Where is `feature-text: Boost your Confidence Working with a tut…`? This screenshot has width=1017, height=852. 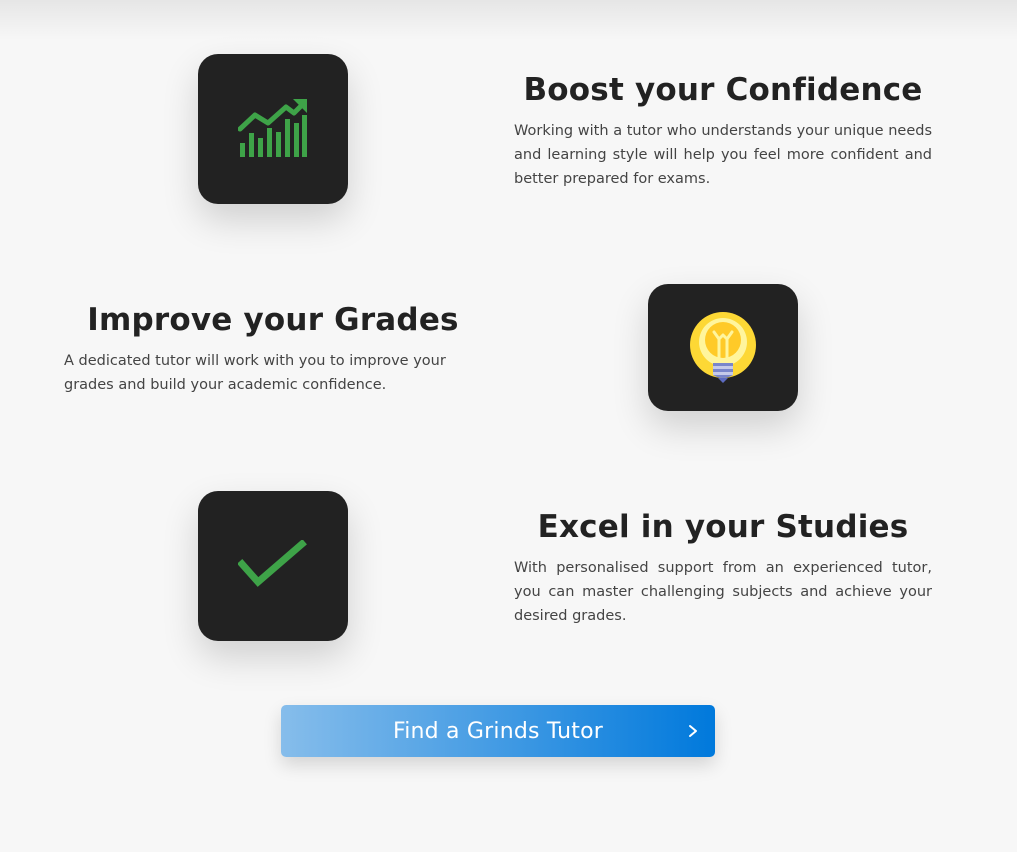
feature-text: Boost your Confidence Working with a tut… is located at coordinates (723, 130).